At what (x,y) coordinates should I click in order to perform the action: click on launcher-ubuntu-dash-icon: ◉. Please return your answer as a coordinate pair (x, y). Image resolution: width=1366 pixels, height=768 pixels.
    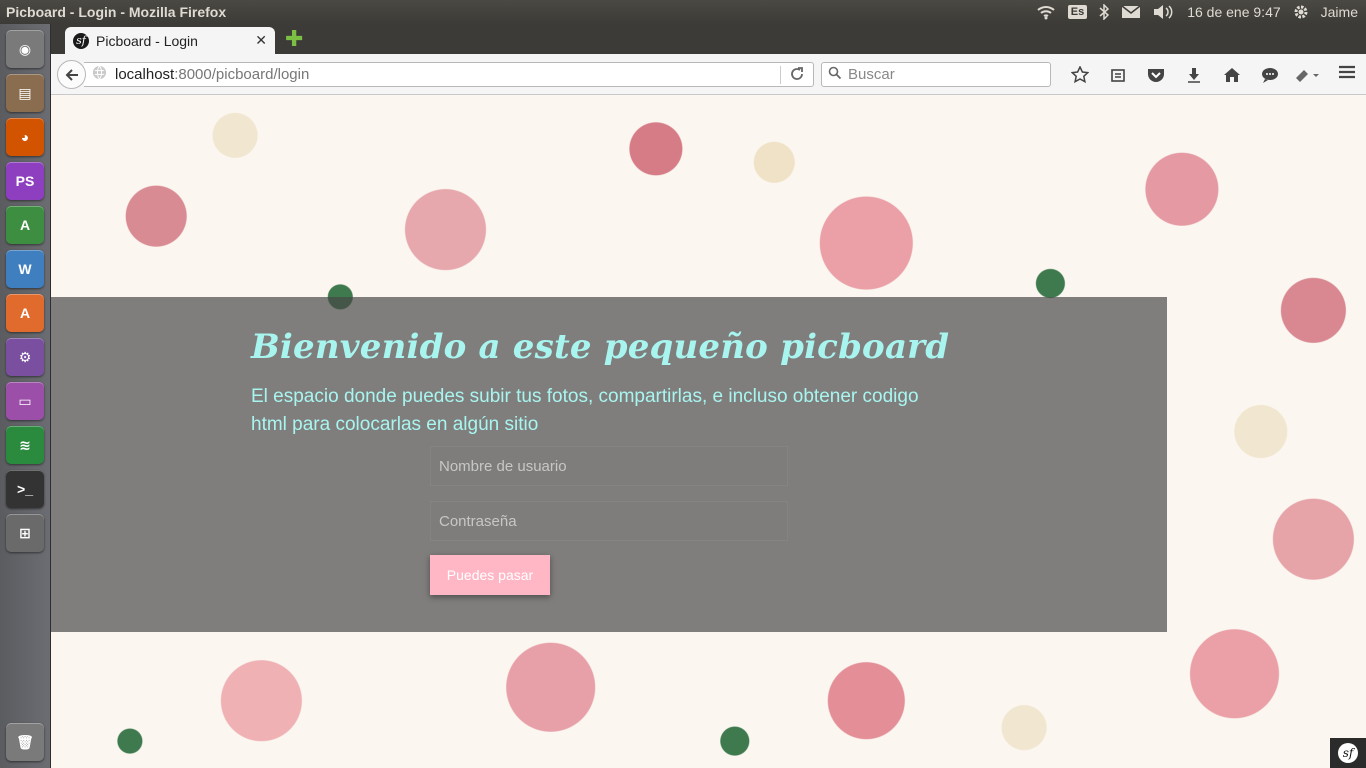
    Looking at the image, I should click on (25, 49).